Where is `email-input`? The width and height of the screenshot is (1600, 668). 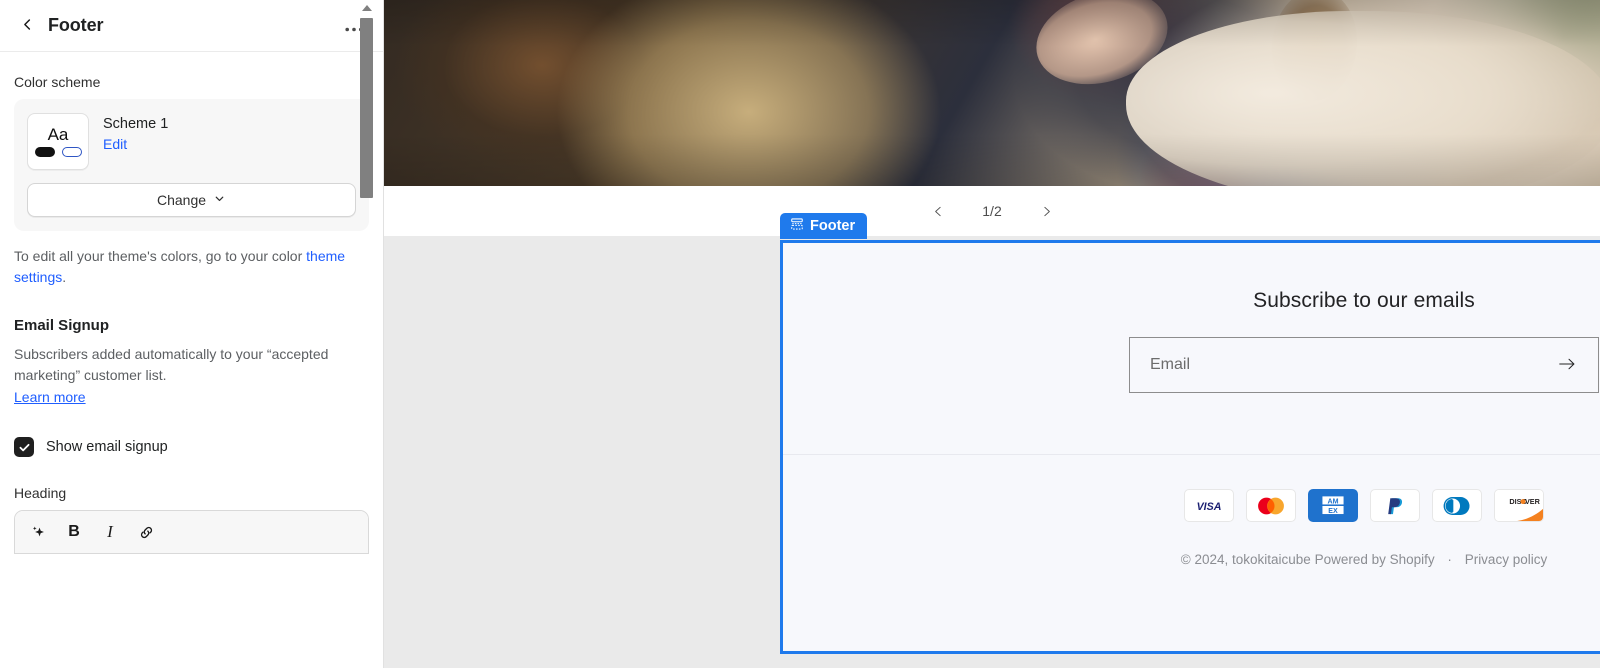 email-input is located at coordinates (1352, 365).